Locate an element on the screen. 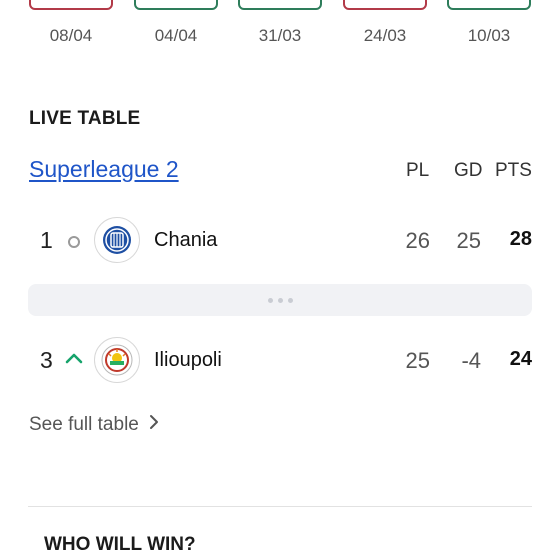 The width and height of the screenshot is (560, 560). trend-neutral-icon is located at coordinates (74, 242).